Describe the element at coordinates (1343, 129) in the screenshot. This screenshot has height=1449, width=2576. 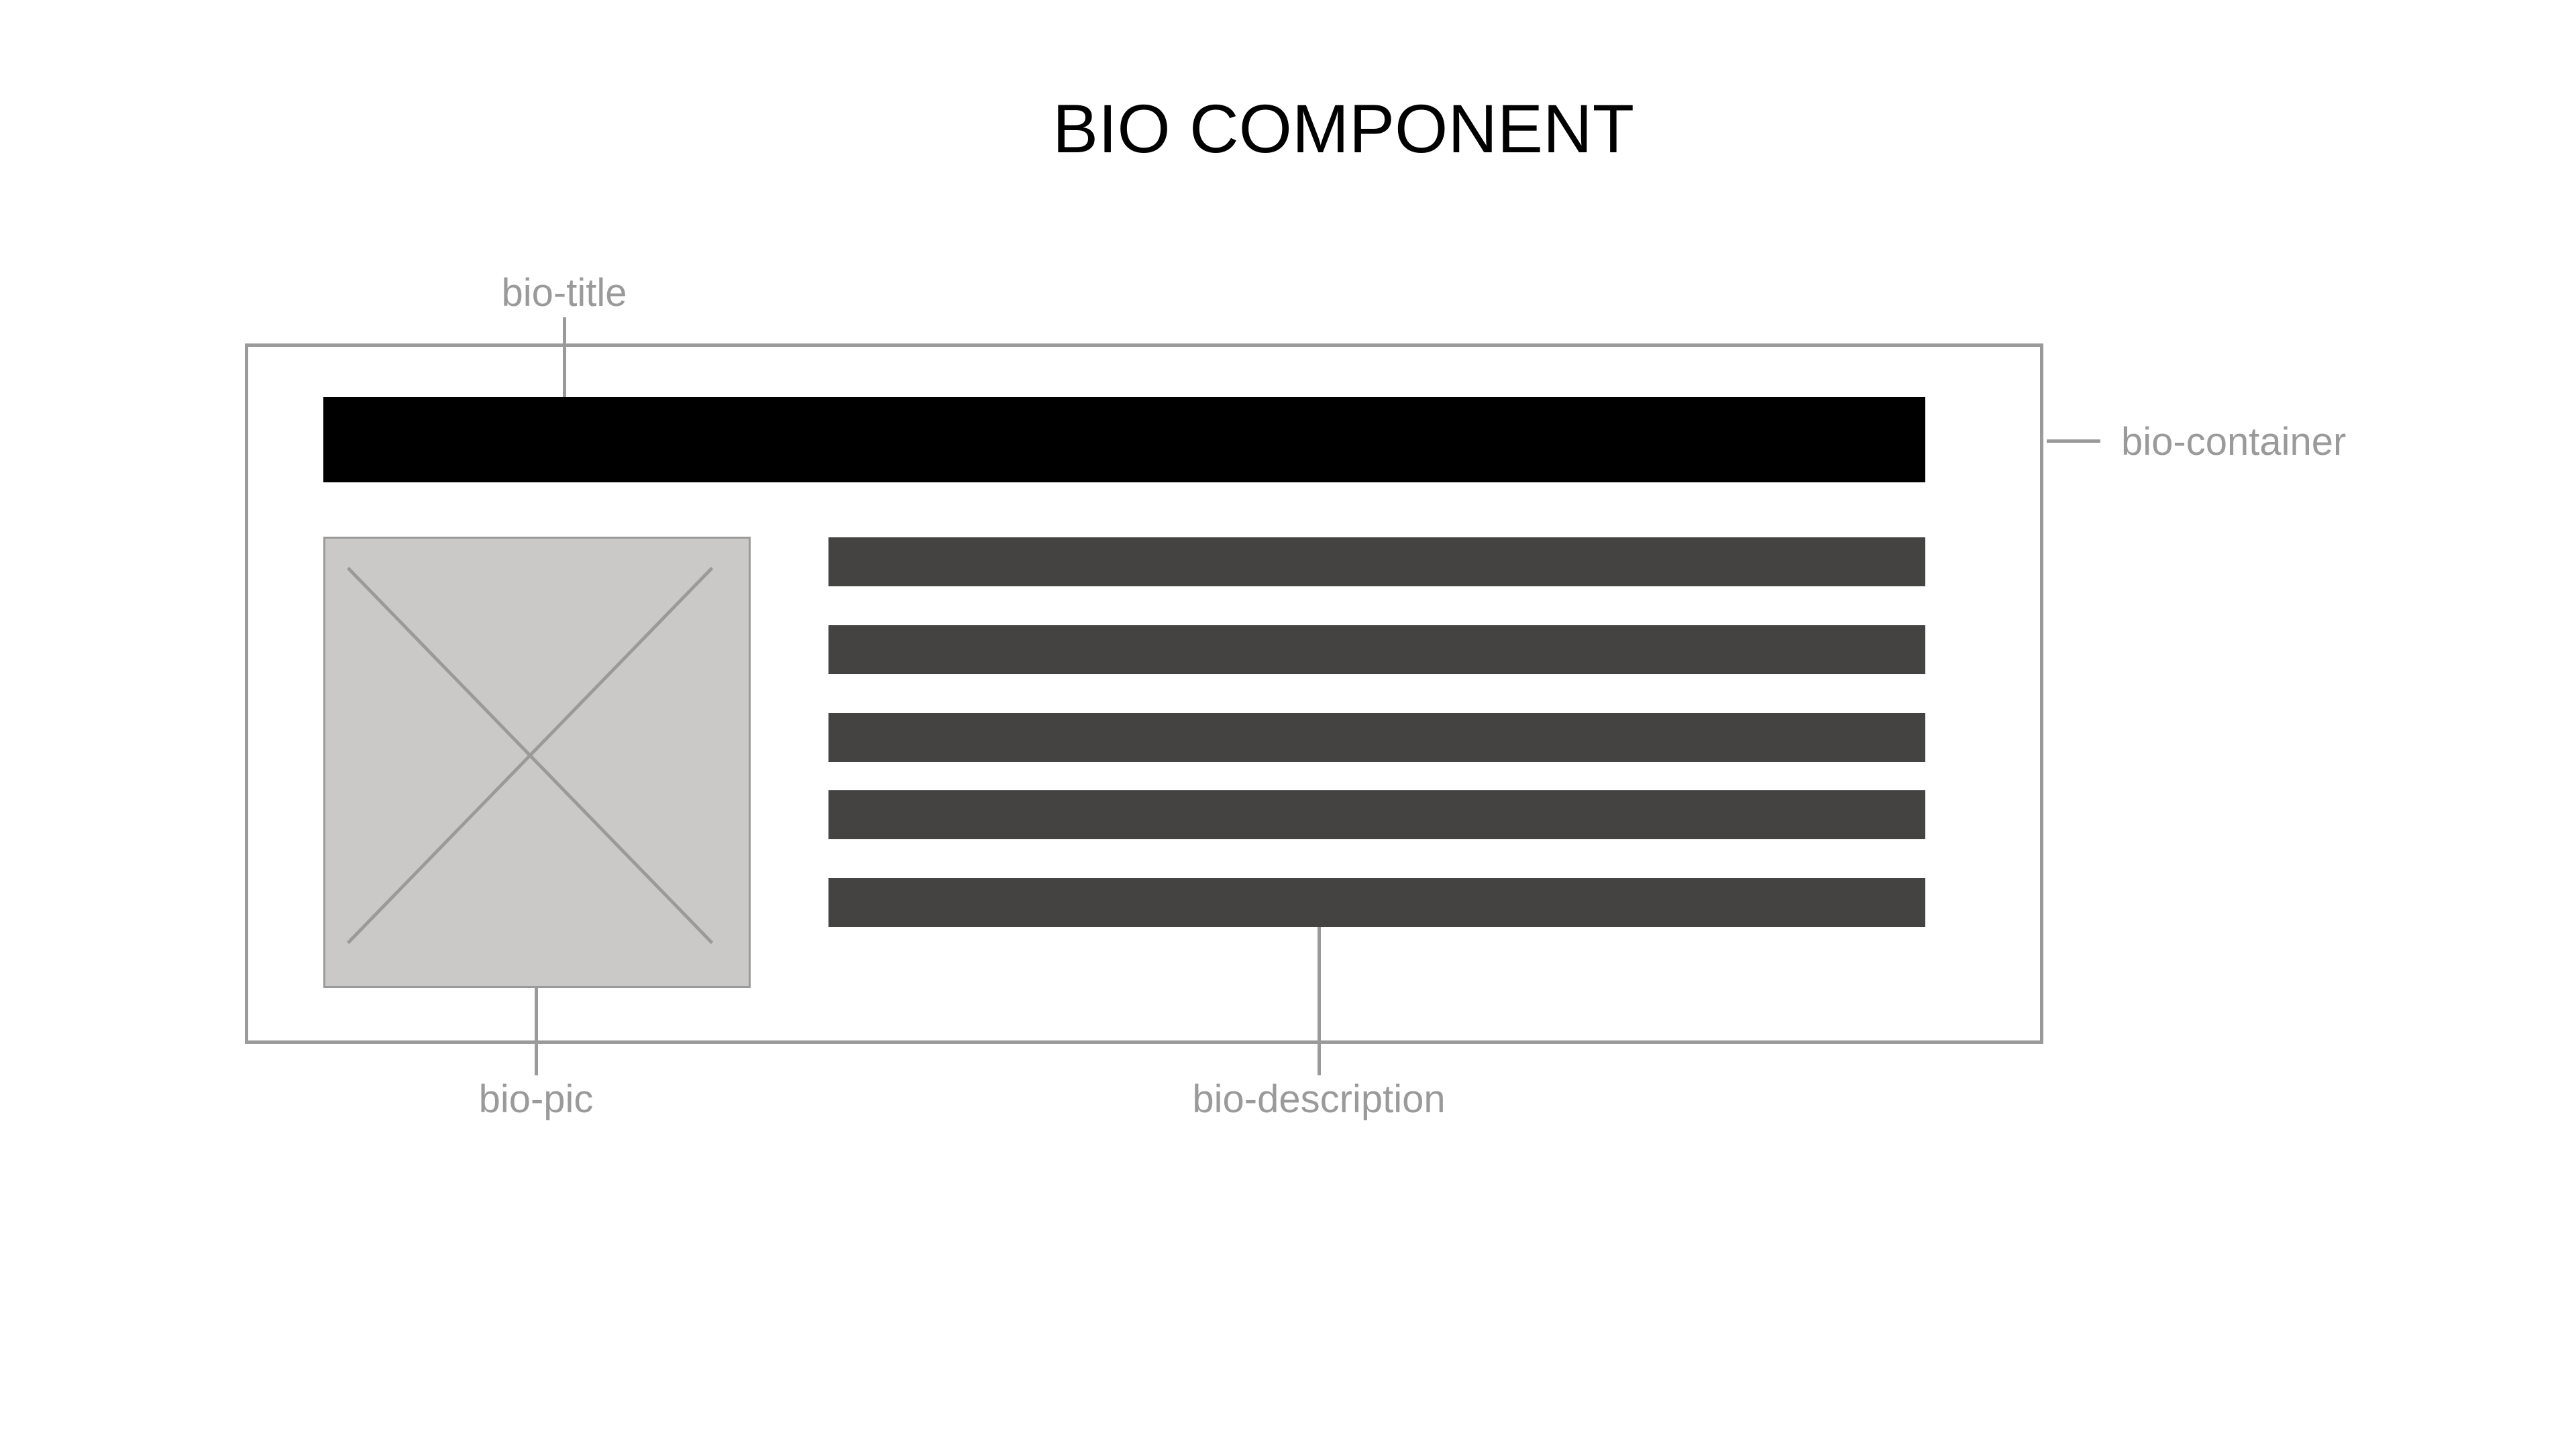
I see `page-title: BIO COMPONENT` at that location.